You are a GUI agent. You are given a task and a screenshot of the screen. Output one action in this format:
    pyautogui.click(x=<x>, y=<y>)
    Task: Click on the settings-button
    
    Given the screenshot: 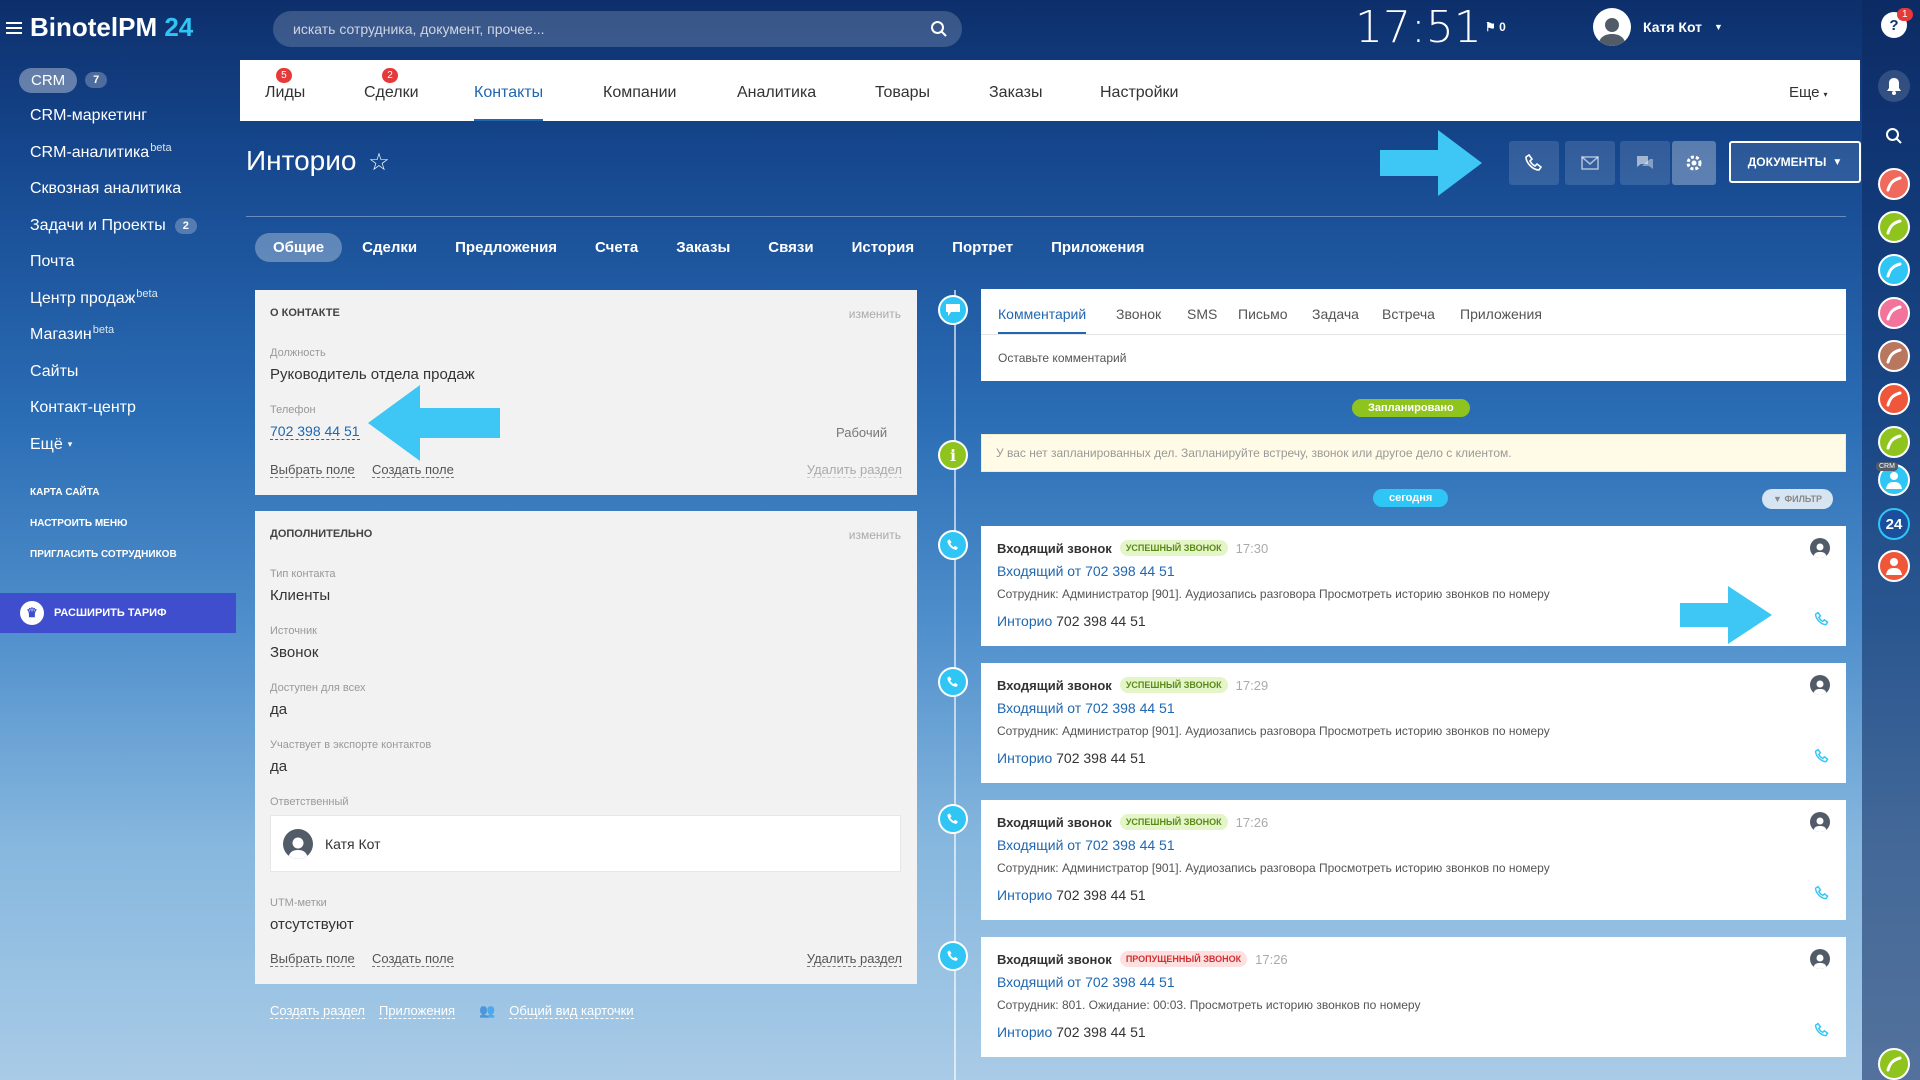 What is the action you would take?
    pyautogui.click(x=1694, y=163)
    